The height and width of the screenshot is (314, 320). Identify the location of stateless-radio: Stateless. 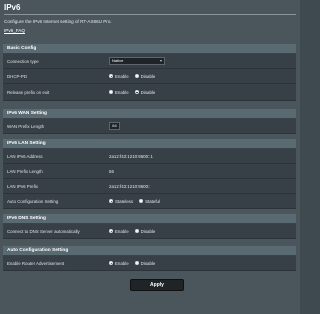
(121, 201).